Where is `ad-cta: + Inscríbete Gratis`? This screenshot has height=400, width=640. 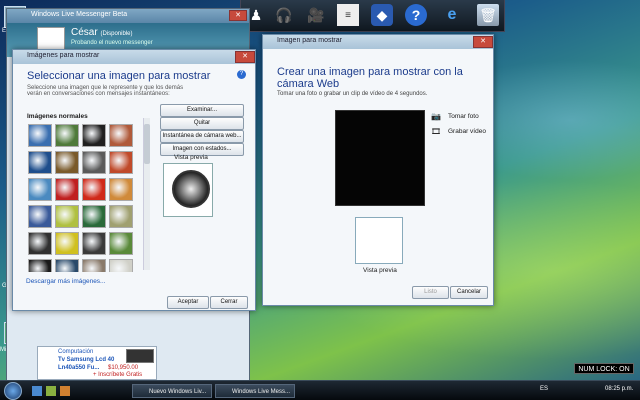
ad-cta: + Inscríbete Gratis is located at coordinates (117, 375).